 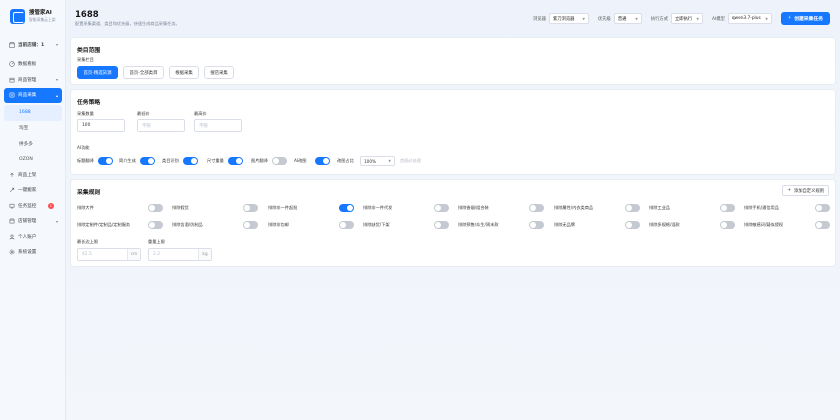 What do you see at coordinates (822, 208) in the screenshot?
I see `rule-toggle-phone` at bounding box center [822, 208].